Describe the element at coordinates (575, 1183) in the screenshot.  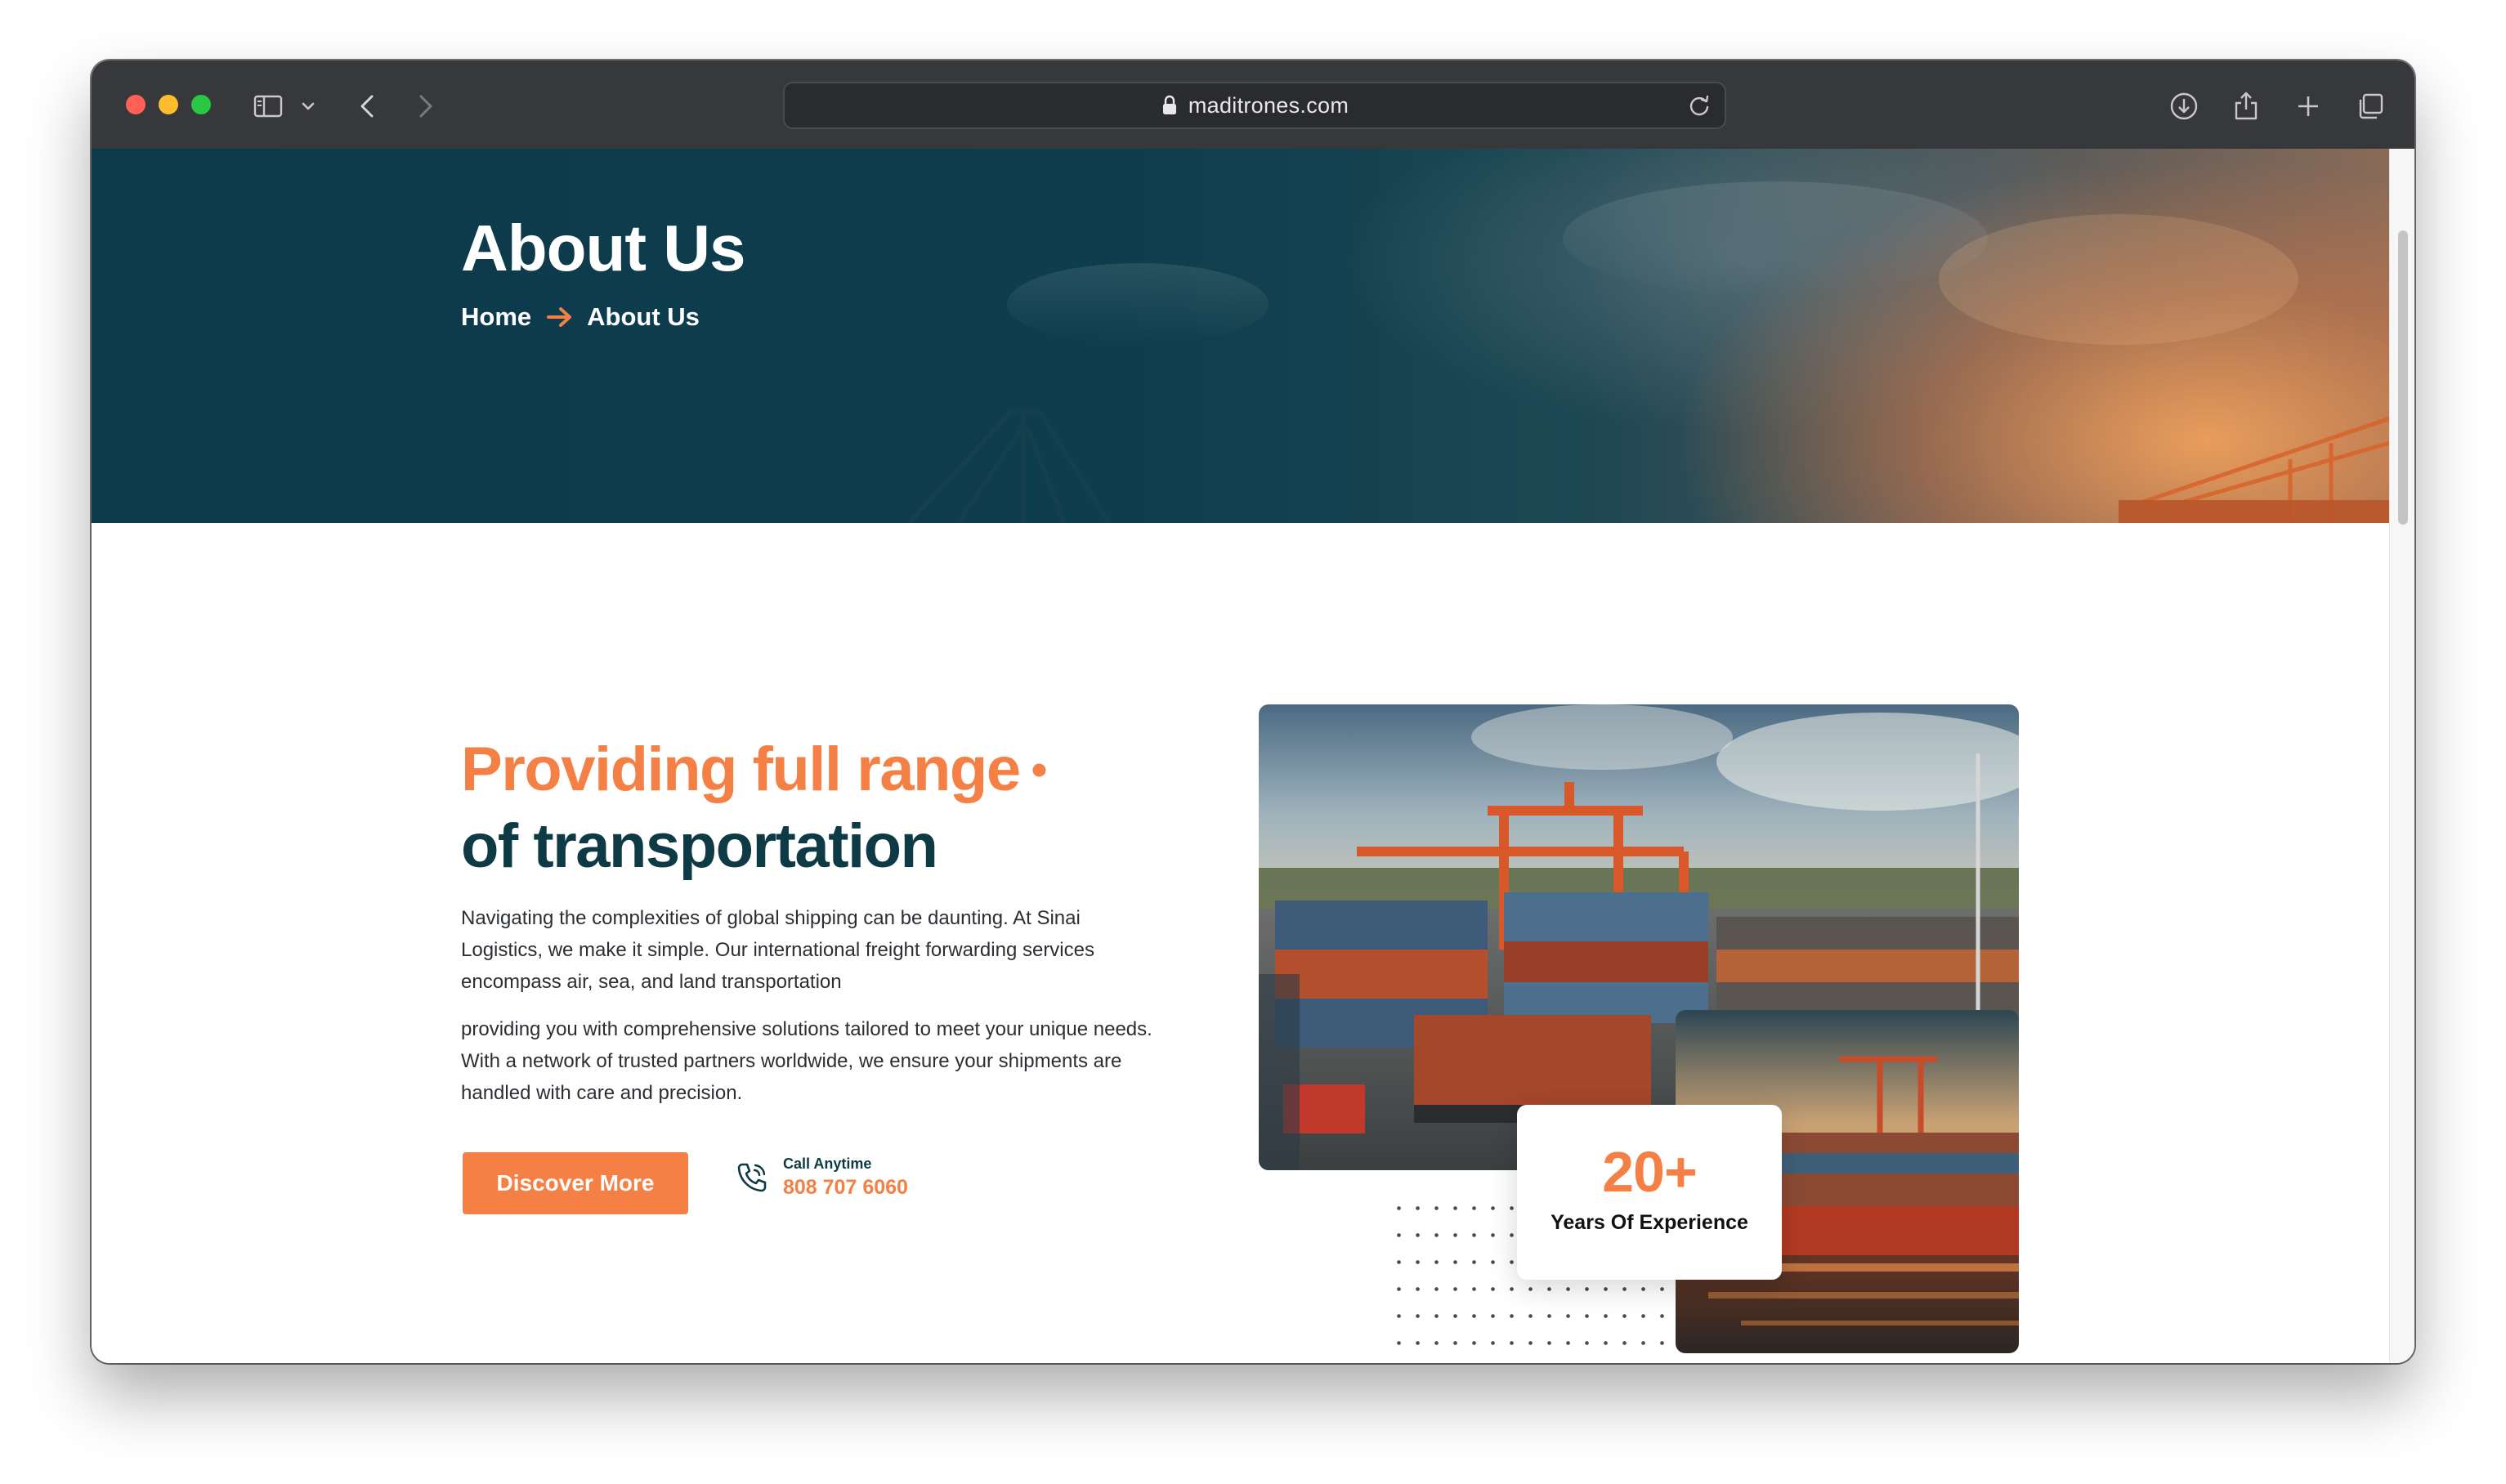
I see `discover-more-button: Discover More` at that location.